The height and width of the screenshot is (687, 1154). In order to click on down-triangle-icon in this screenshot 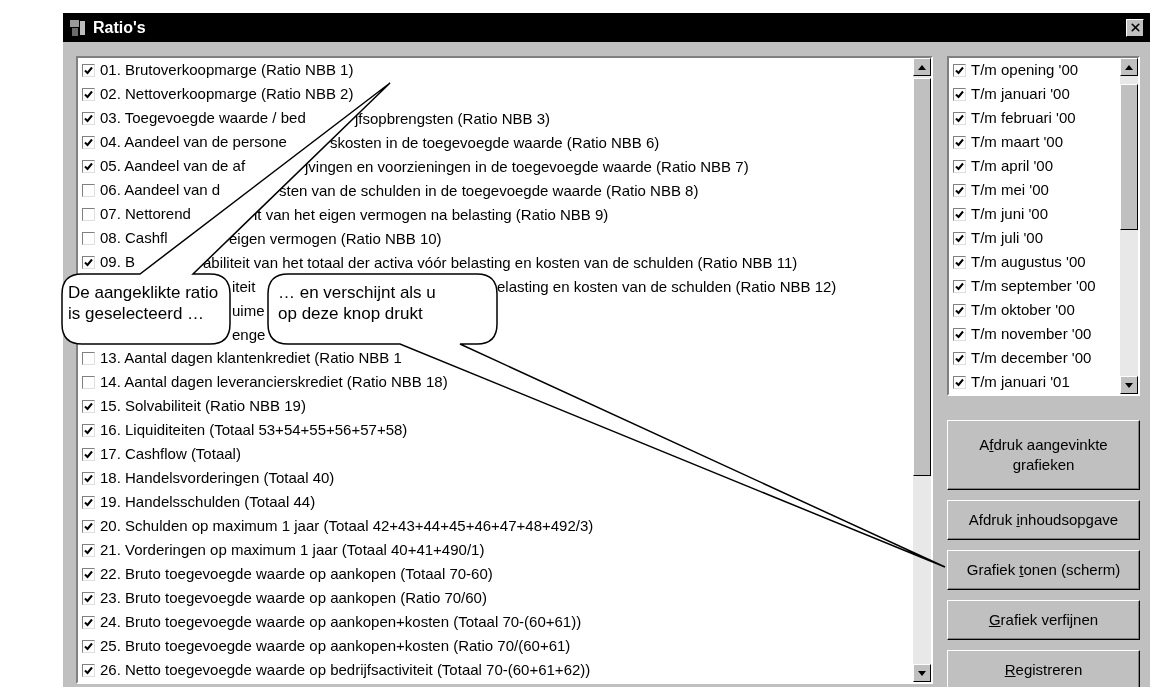, I will do `click(1129, 385)`.